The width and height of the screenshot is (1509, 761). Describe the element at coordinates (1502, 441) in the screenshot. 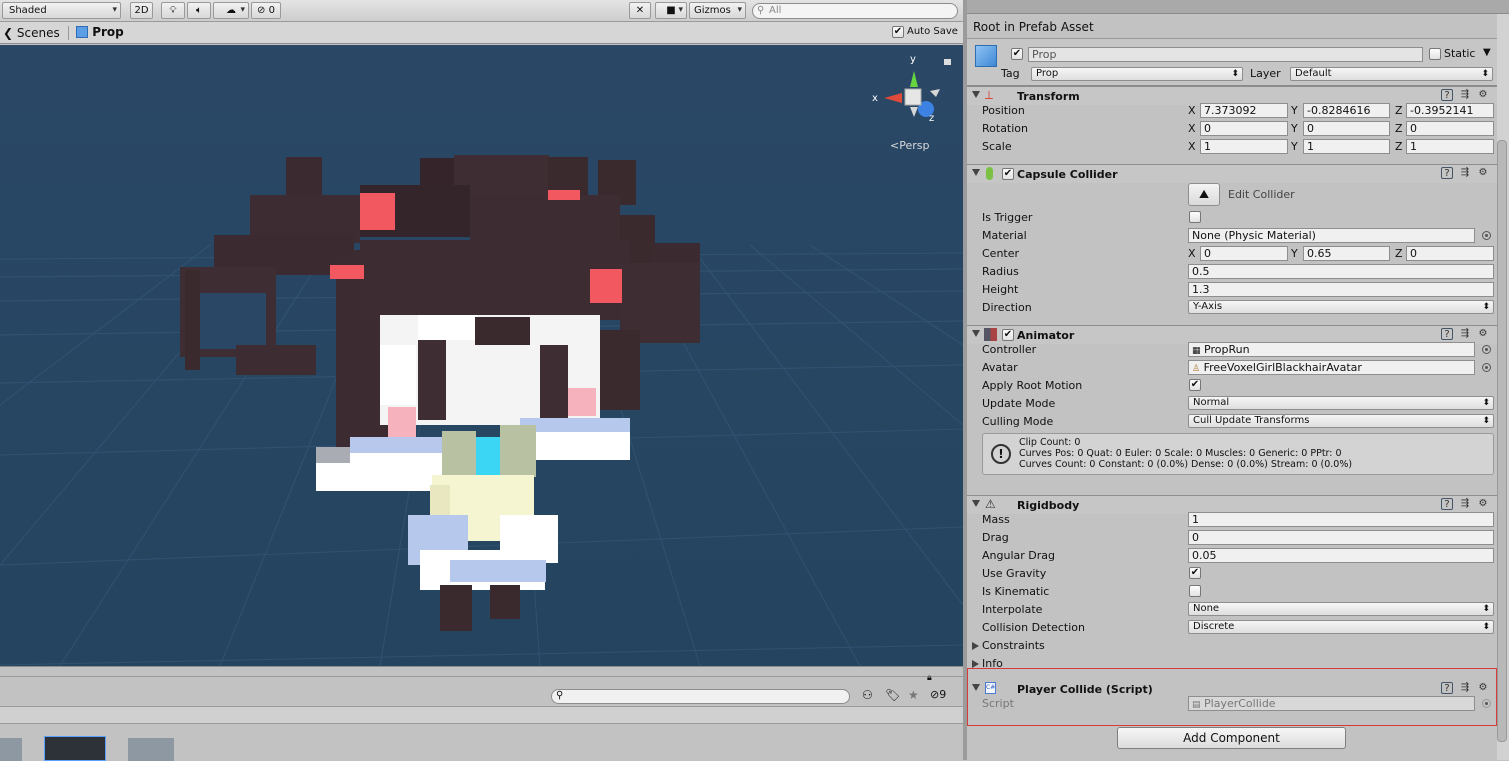

I see `inspector-scrollbar-thumb` at that location.